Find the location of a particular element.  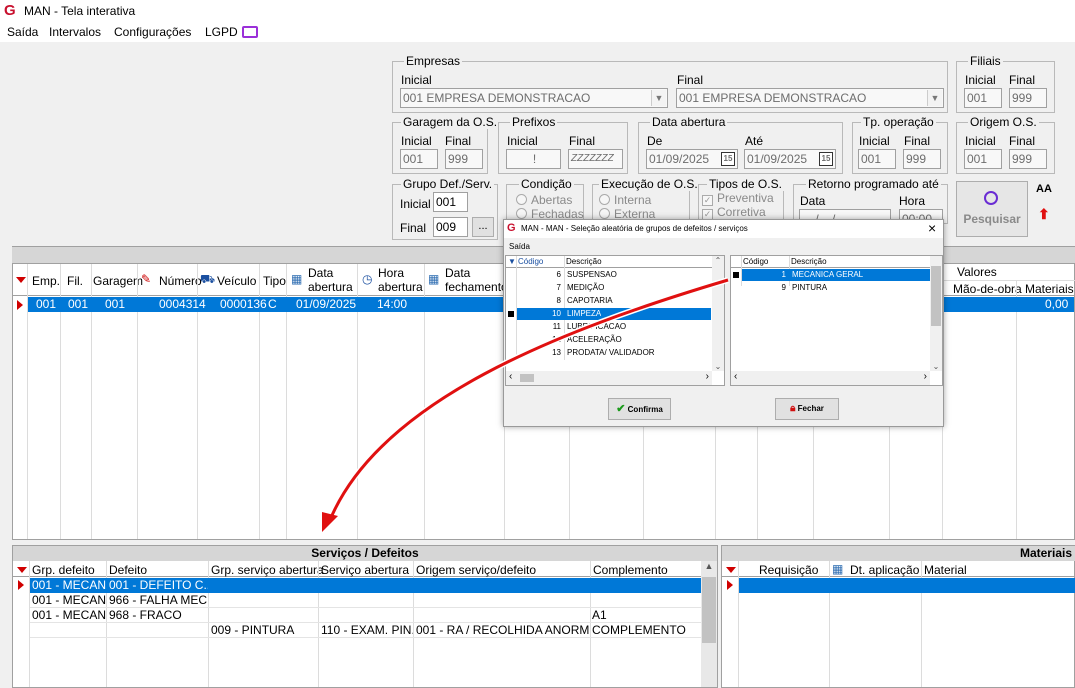

arrow-head is located at coordinates (330, 522).